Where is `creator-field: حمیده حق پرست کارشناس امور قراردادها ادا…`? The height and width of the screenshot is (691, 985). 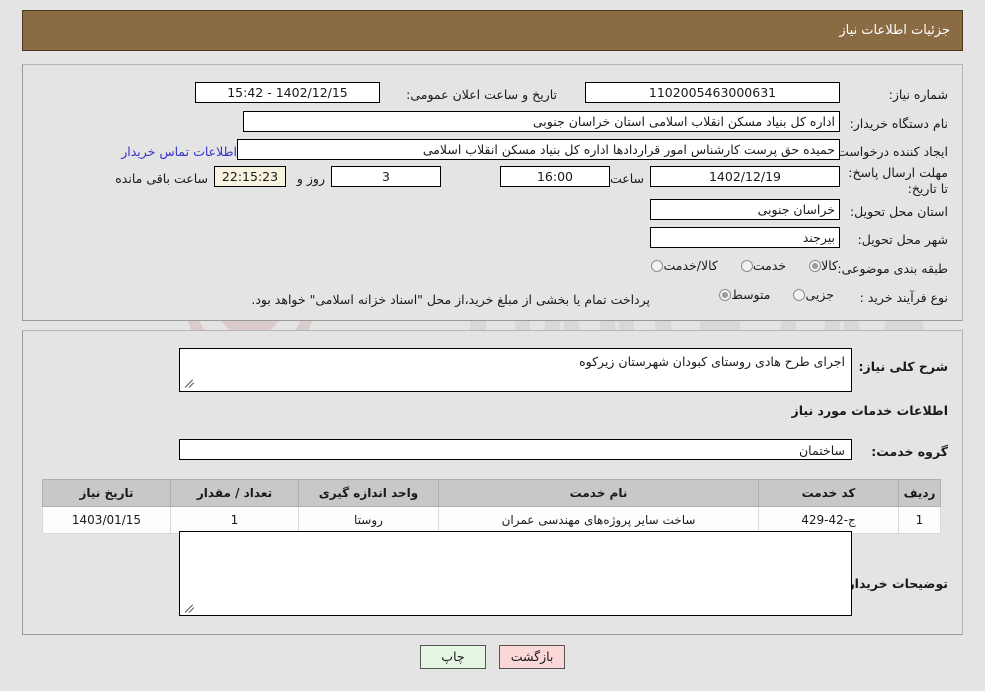 creator-field: حمیده حق پرست کارشناس امور قراردادها ادا… is located at coordinates (538, 149).